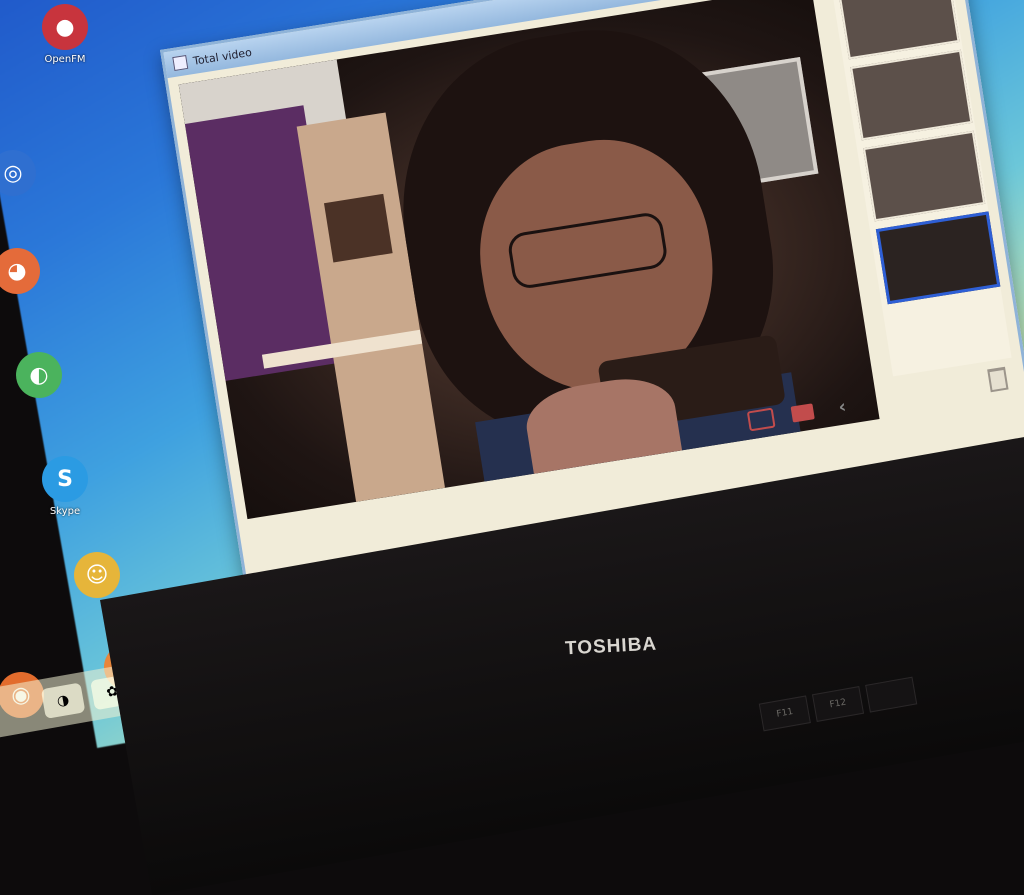 This screenshot has width=1024, height=895. What do you see at coordinates (998, 379) in the screenshot?
I see `trash-icon` at bounding box center [998, 379].